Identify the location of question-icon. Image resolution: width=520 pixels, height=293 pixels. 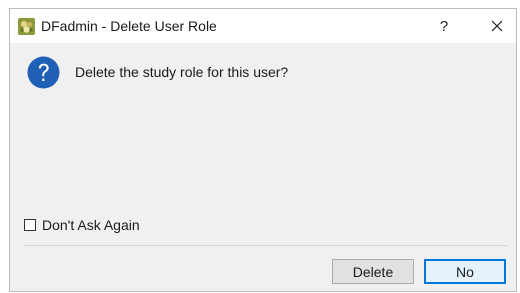
(43, 72).